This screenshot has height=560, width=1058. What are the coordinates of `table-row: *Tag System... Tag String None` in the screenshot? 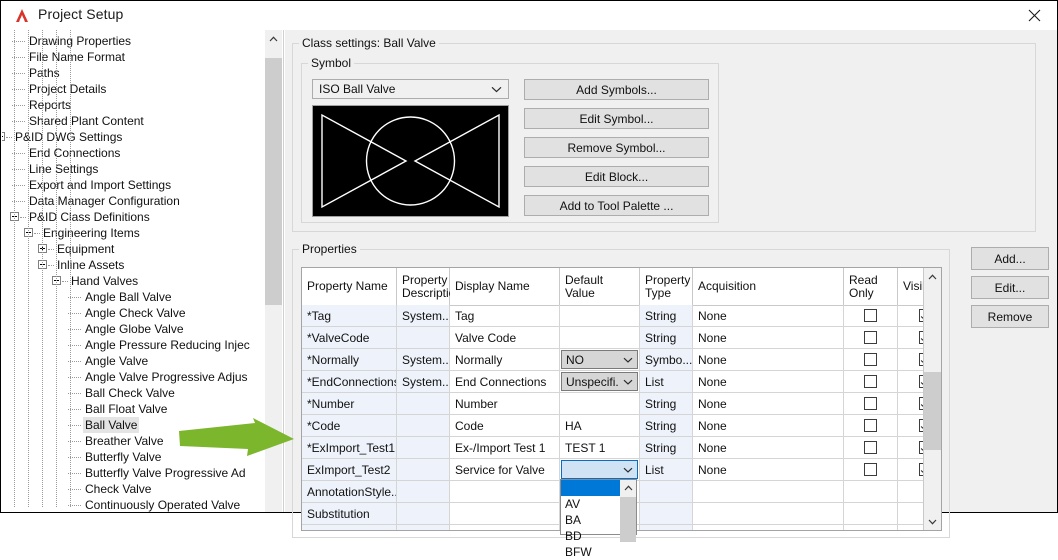 It's located at (617, 316).